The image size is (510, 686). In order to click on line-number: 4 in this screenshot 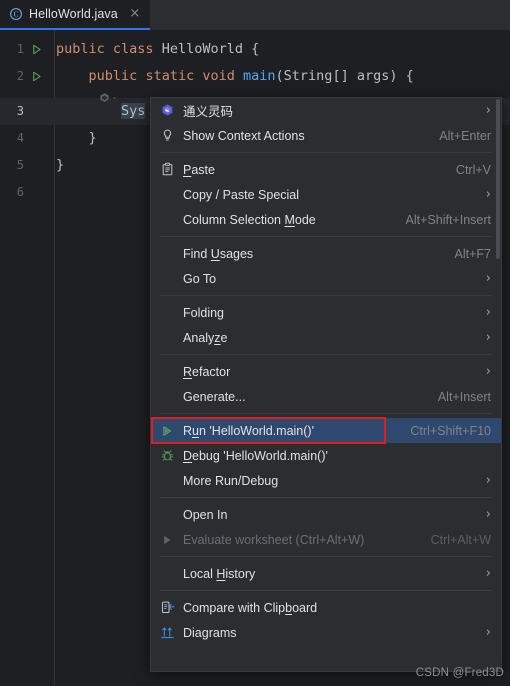, I will do `click(20, 138)`.